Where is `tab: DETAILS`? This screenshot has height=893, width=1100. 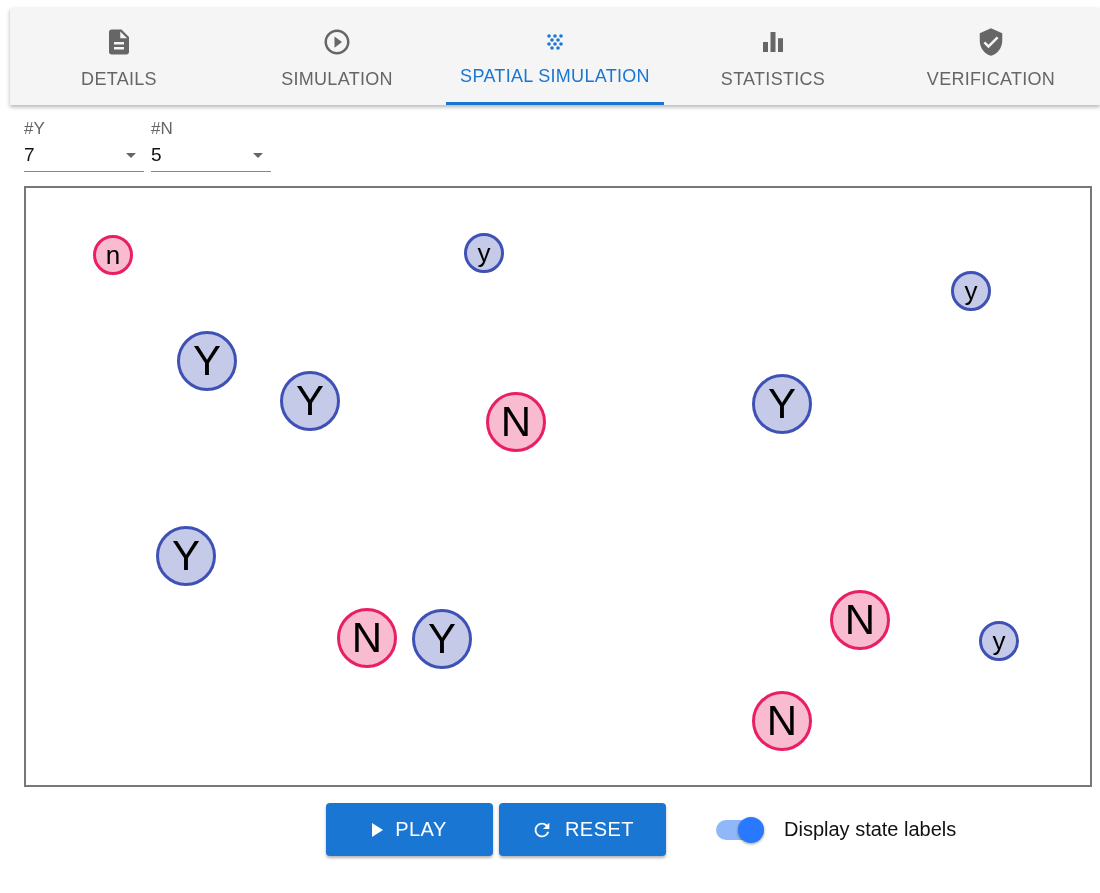 tab: DETAILS is located at coordinates (119, 56).